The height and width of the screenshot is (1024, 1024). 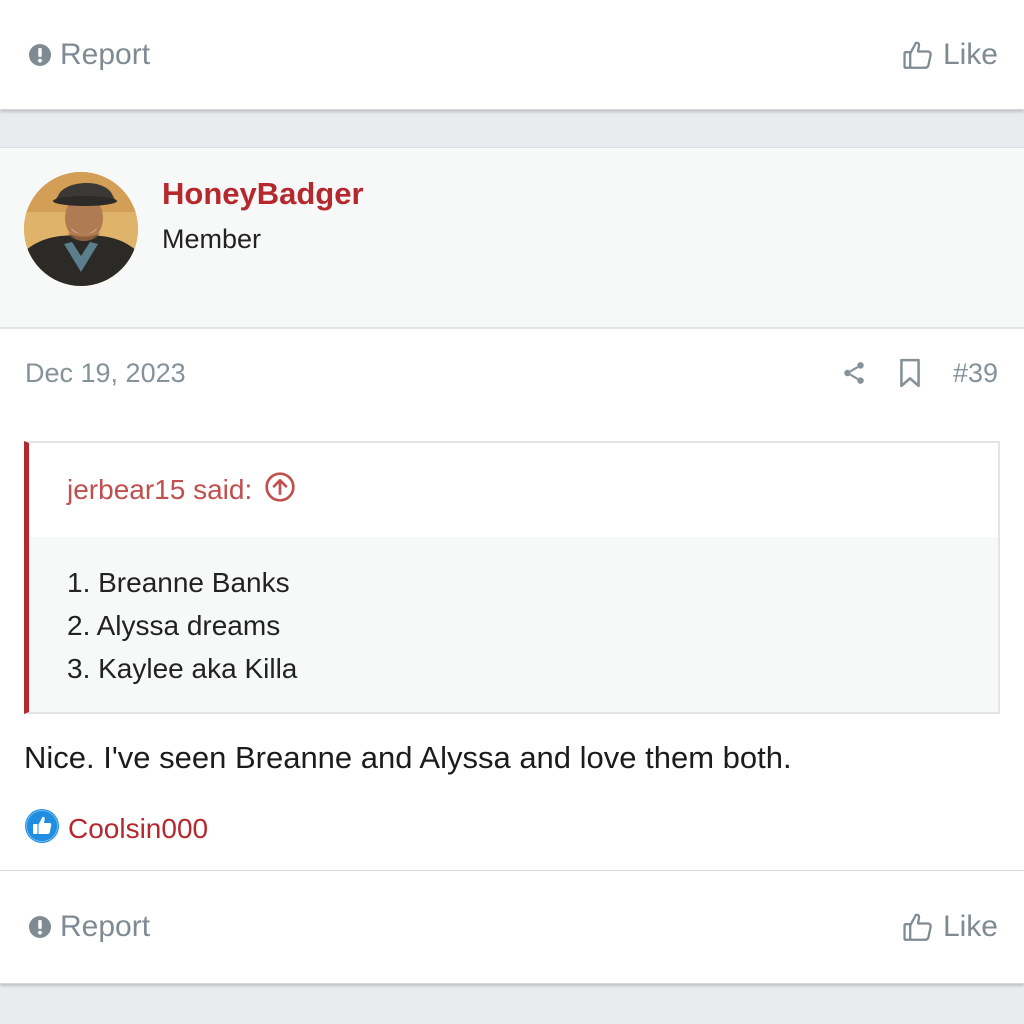 I want to click on thumbs-up-reaction-icon, so click(x=42, y=828).